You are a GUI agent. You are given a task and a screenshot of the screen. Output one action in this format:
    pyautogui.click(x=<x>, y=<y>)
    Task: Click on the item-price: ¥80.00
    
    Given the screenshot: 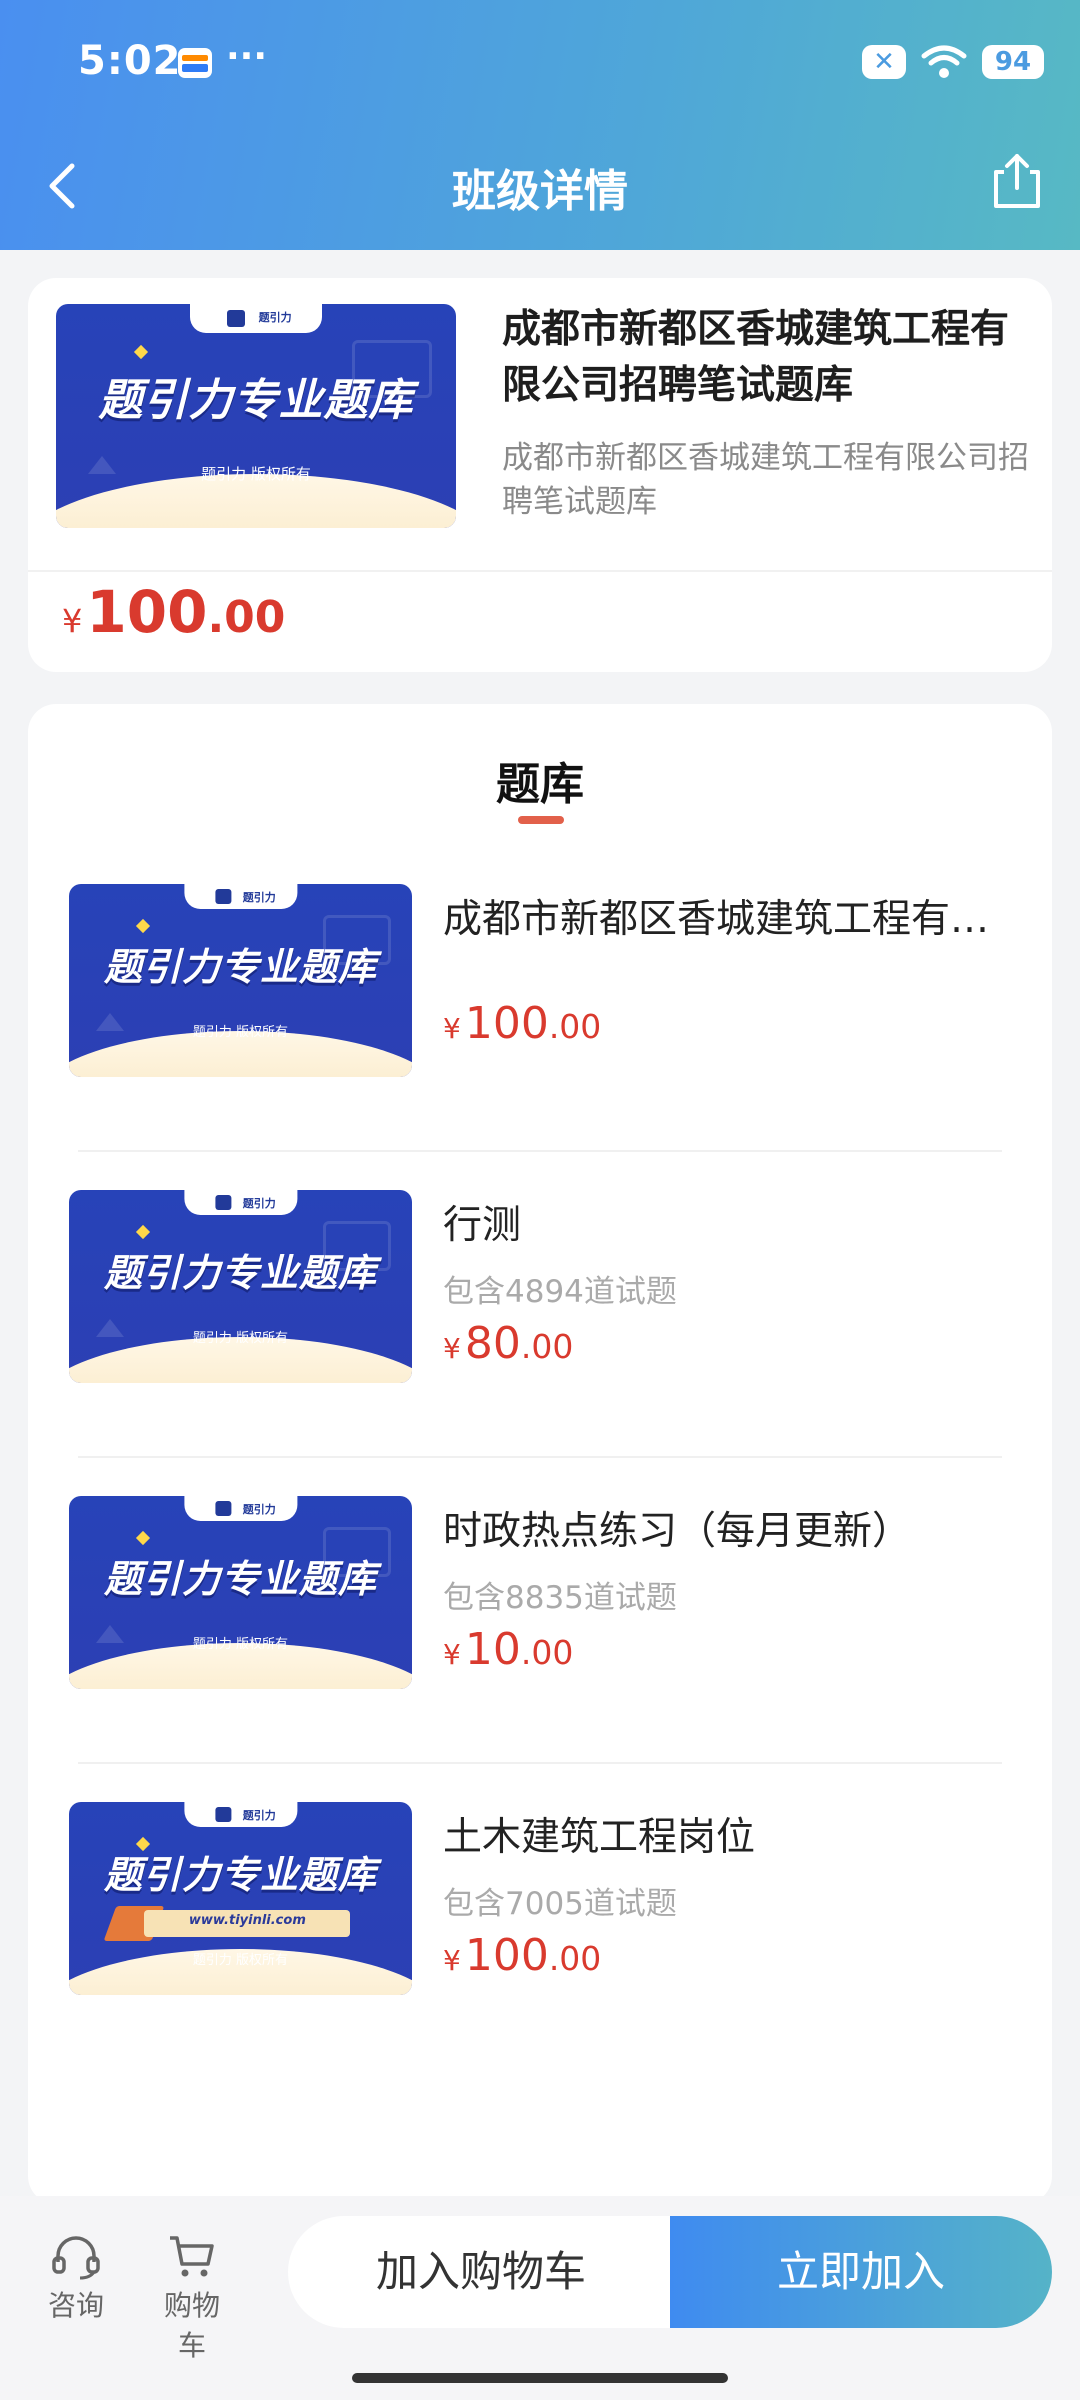 What is the action you would take?
    pyautogui.click(x=508, y=1343)
    